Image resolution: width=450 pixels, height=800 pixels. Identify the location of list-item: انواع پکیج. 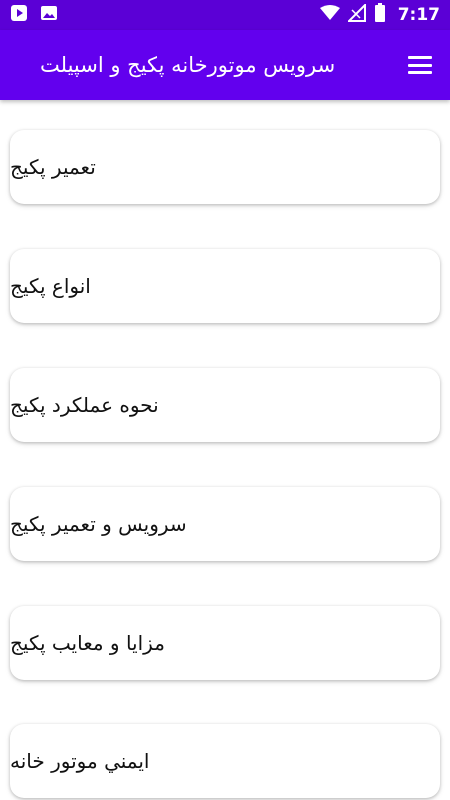
(225, 286).